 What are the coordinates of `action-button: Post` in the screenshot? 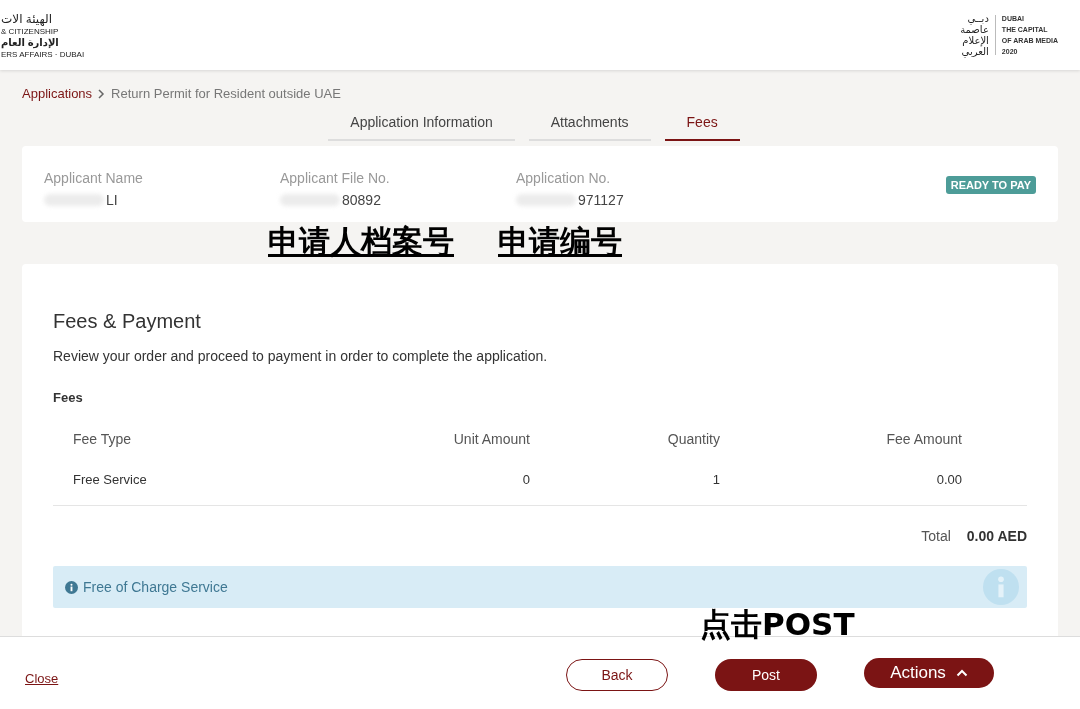 It's located at (766, 675).